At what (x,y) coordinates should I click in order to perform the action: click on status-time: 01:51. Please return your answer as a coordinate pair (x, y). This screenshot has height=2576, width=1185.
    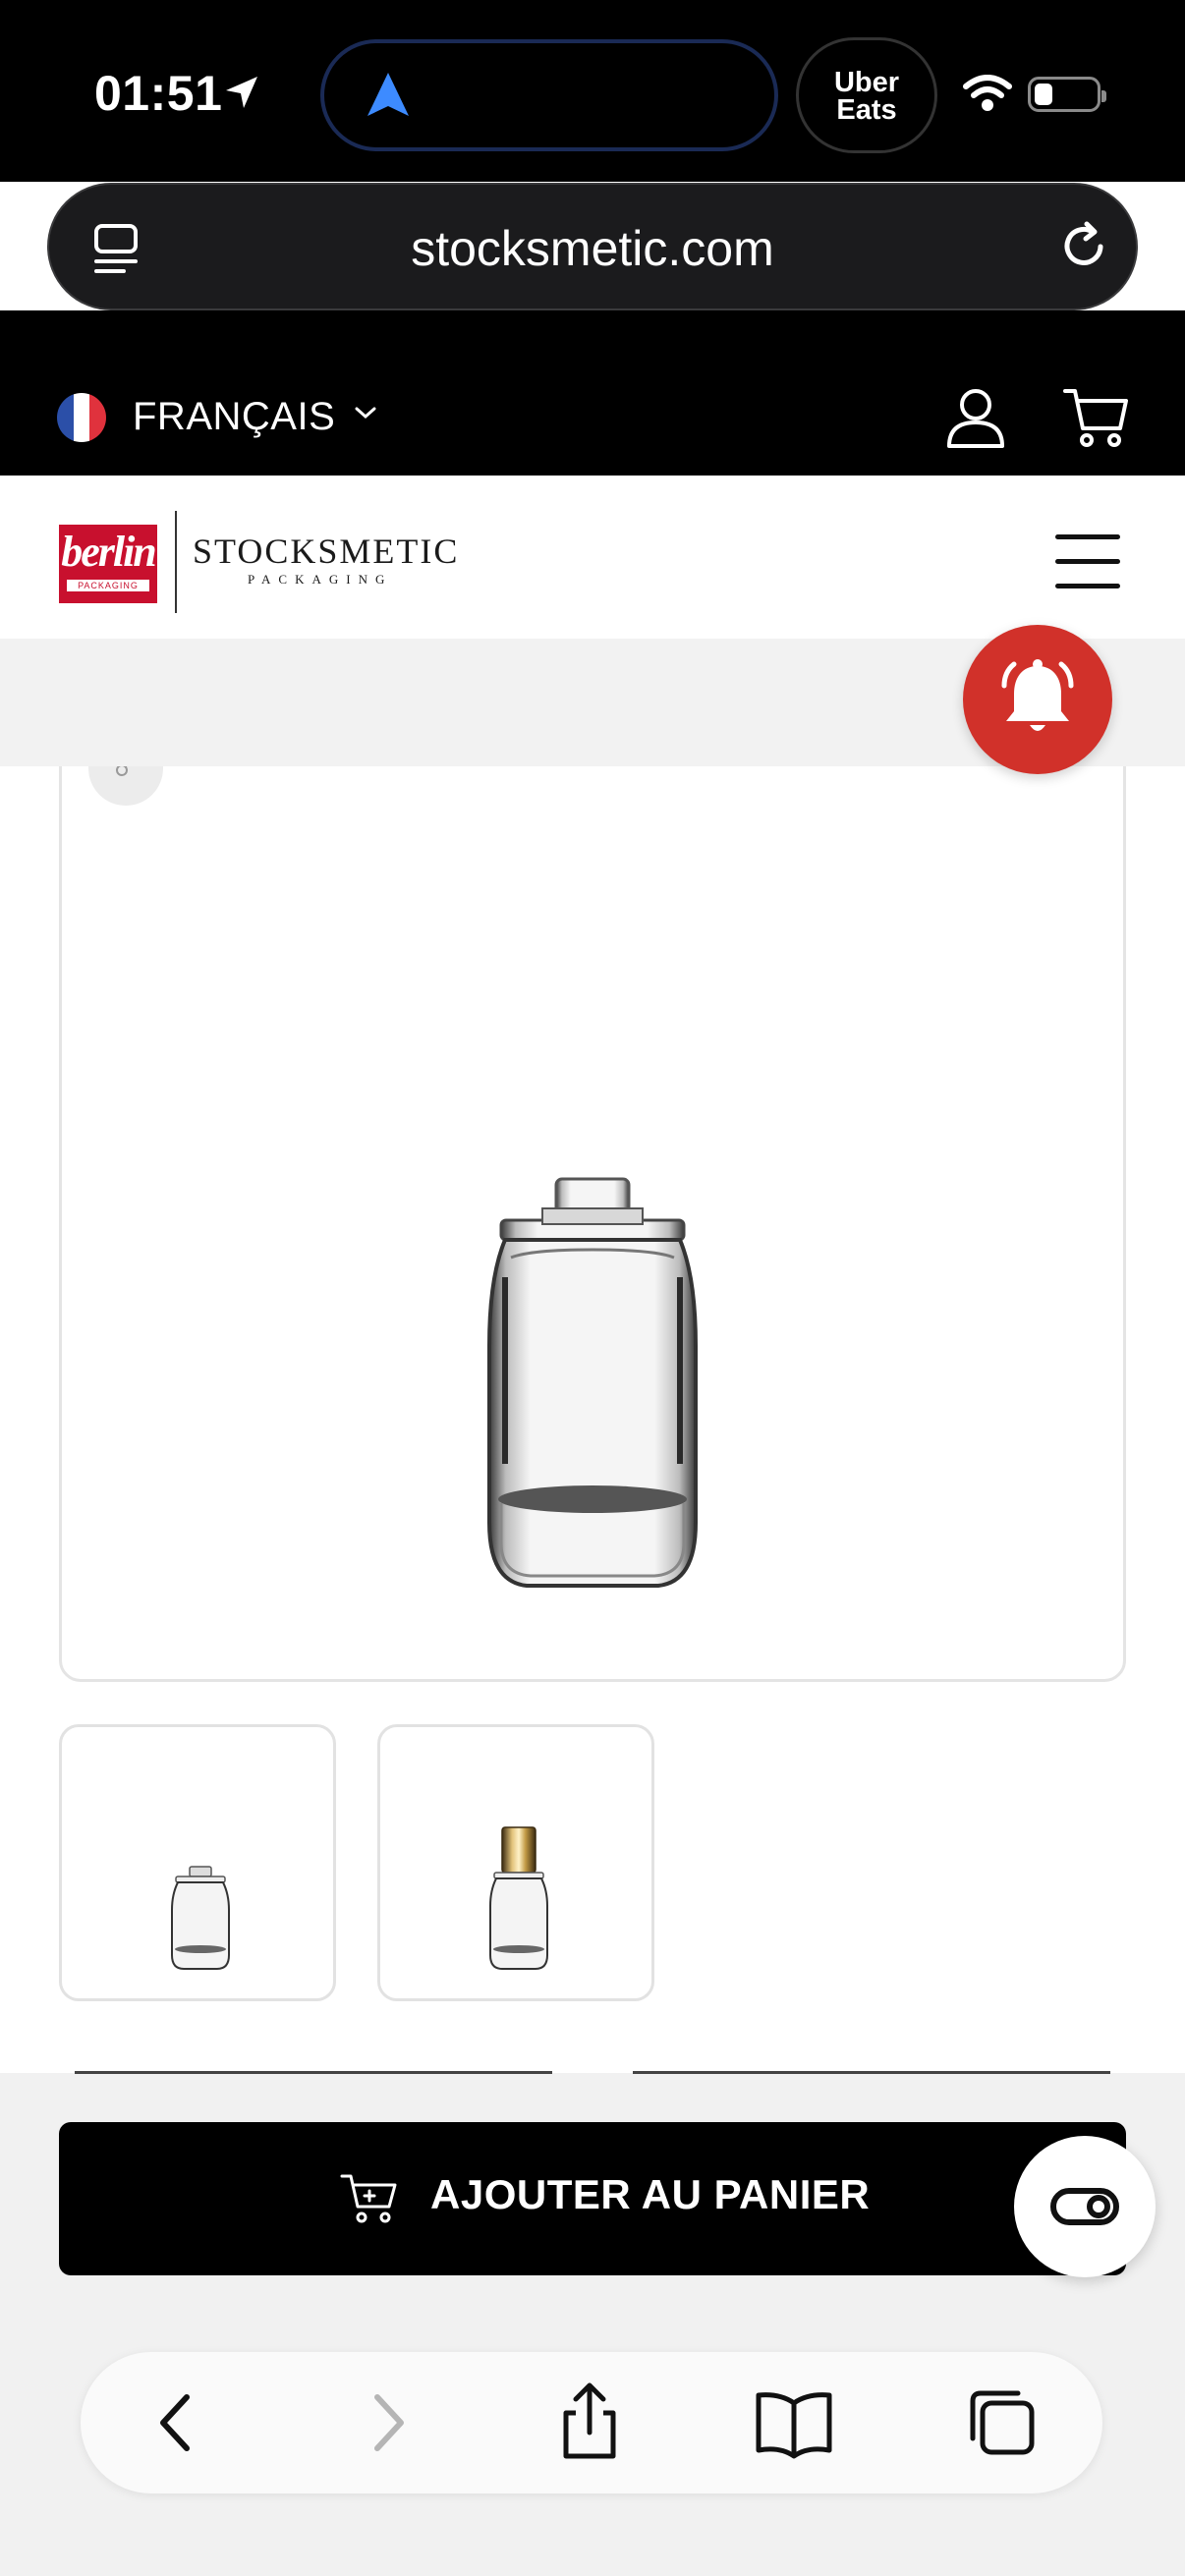
    Looking at the image, I should click on (159, 93).